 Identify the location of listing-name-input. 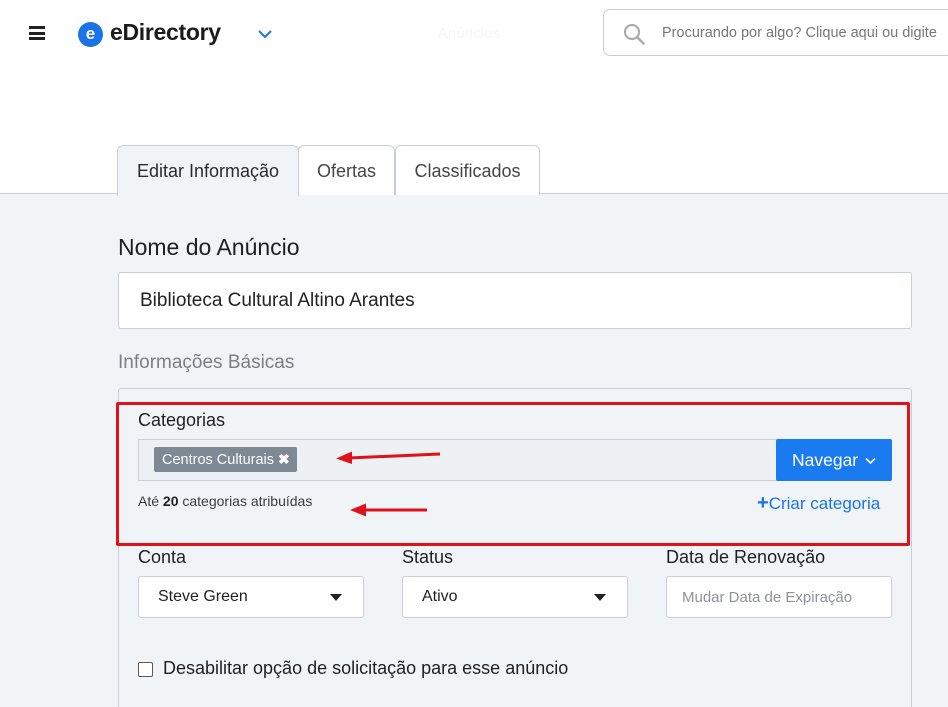
(515, 300).